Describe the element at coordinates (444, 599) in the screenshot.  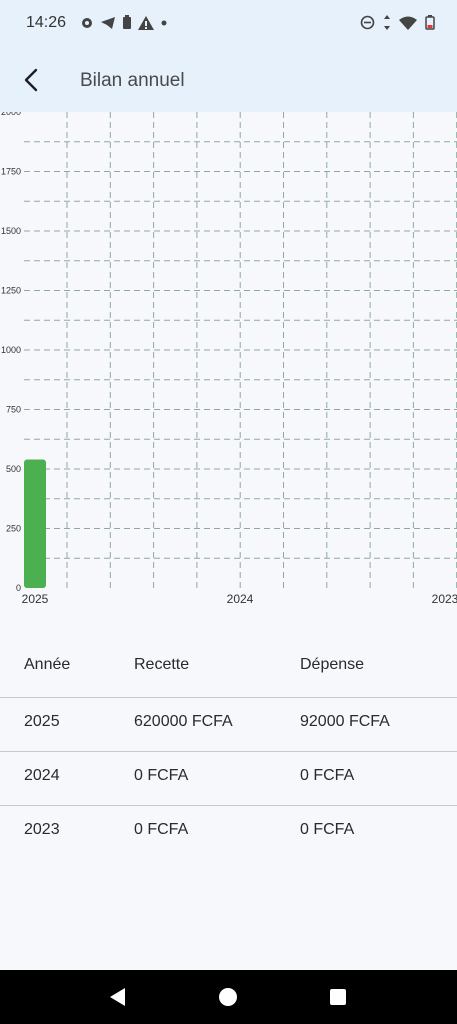
I see `x-tick-label: 2023` at that location.